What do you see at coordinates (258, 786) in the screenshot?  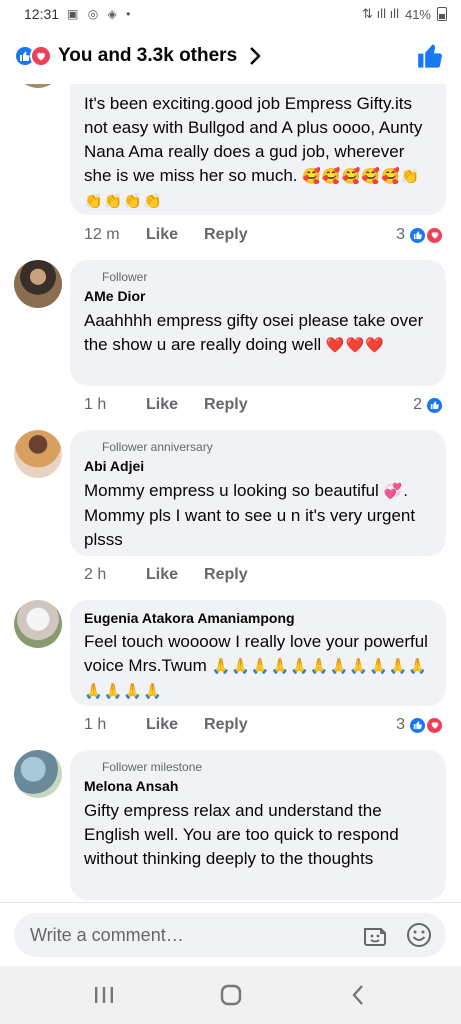 I see `commenter-name: Melona Ansah` at bounding box center [258, 786].